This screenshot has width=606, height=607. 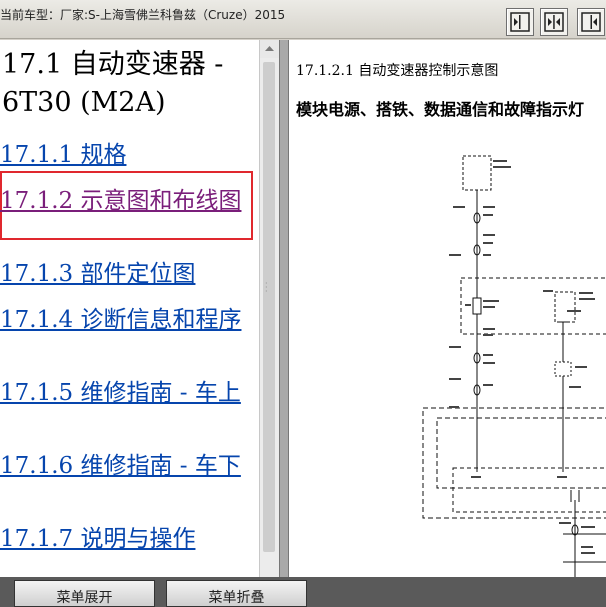 What do you see at coordinates (129, 155) in the screenshot?
I see `toc-item-specs: 17.1.1 规格` at bounding box center [129, 155].